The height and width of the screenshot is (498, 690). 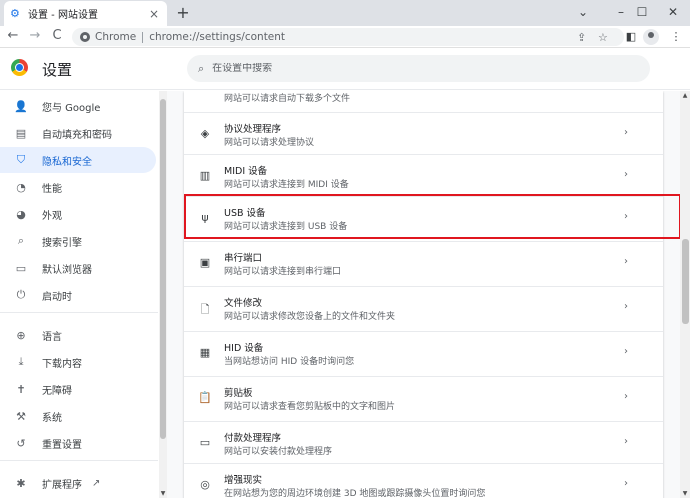 I want to click on close-window-button: ✕, so click(x=673, y=13).